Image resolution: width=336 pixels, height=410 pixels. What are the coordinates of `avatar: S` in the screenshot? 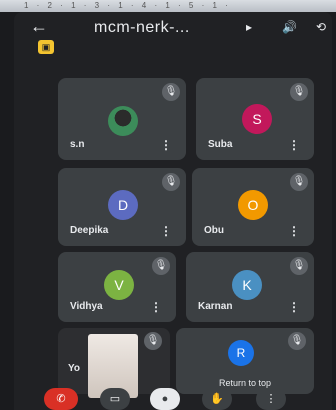 It's located at (257, 119).